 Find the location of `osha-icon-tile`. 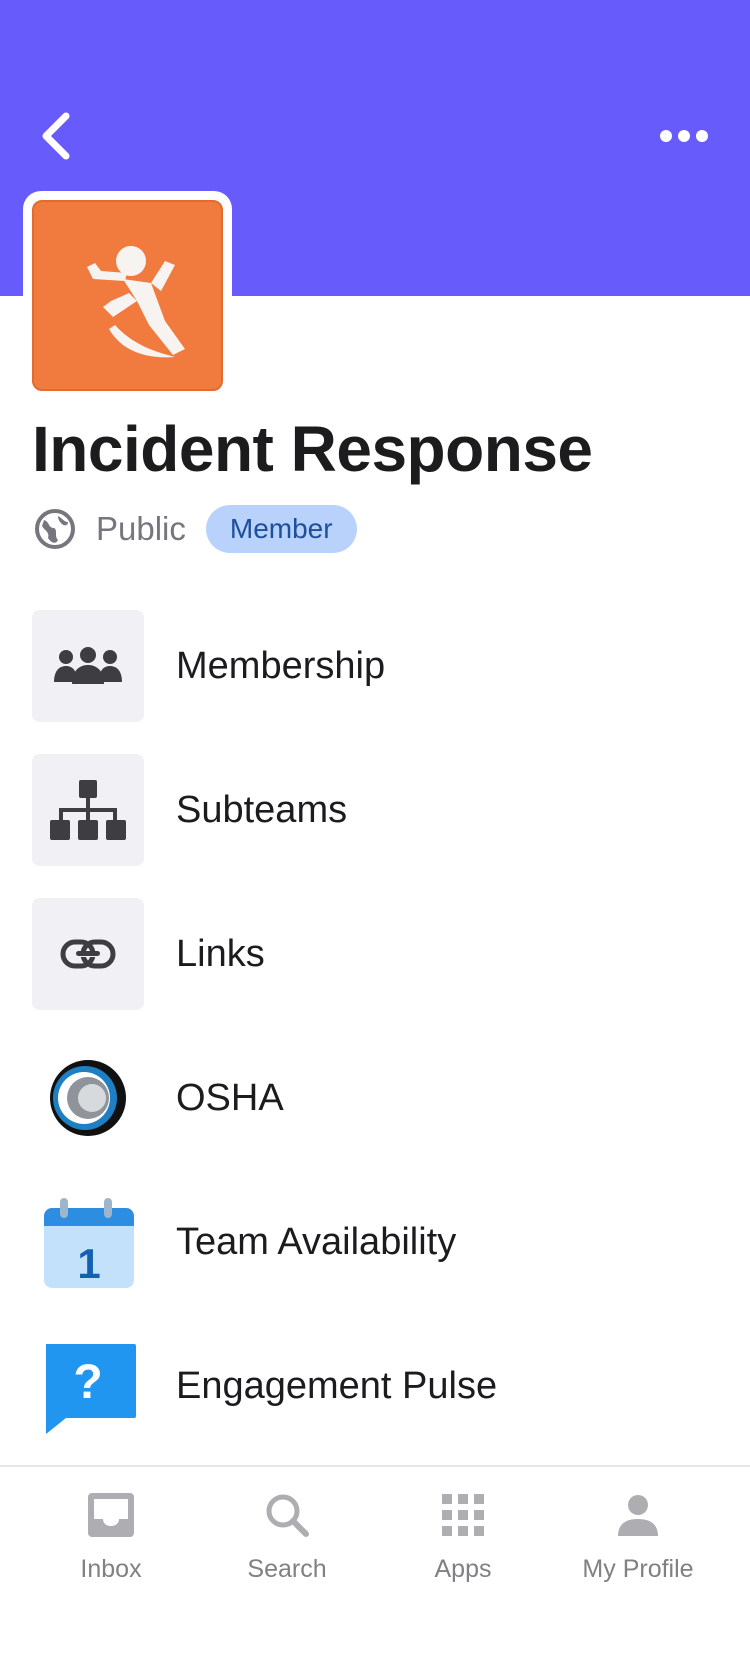

osha-icon-tile is located at coordinates (88, 1098).